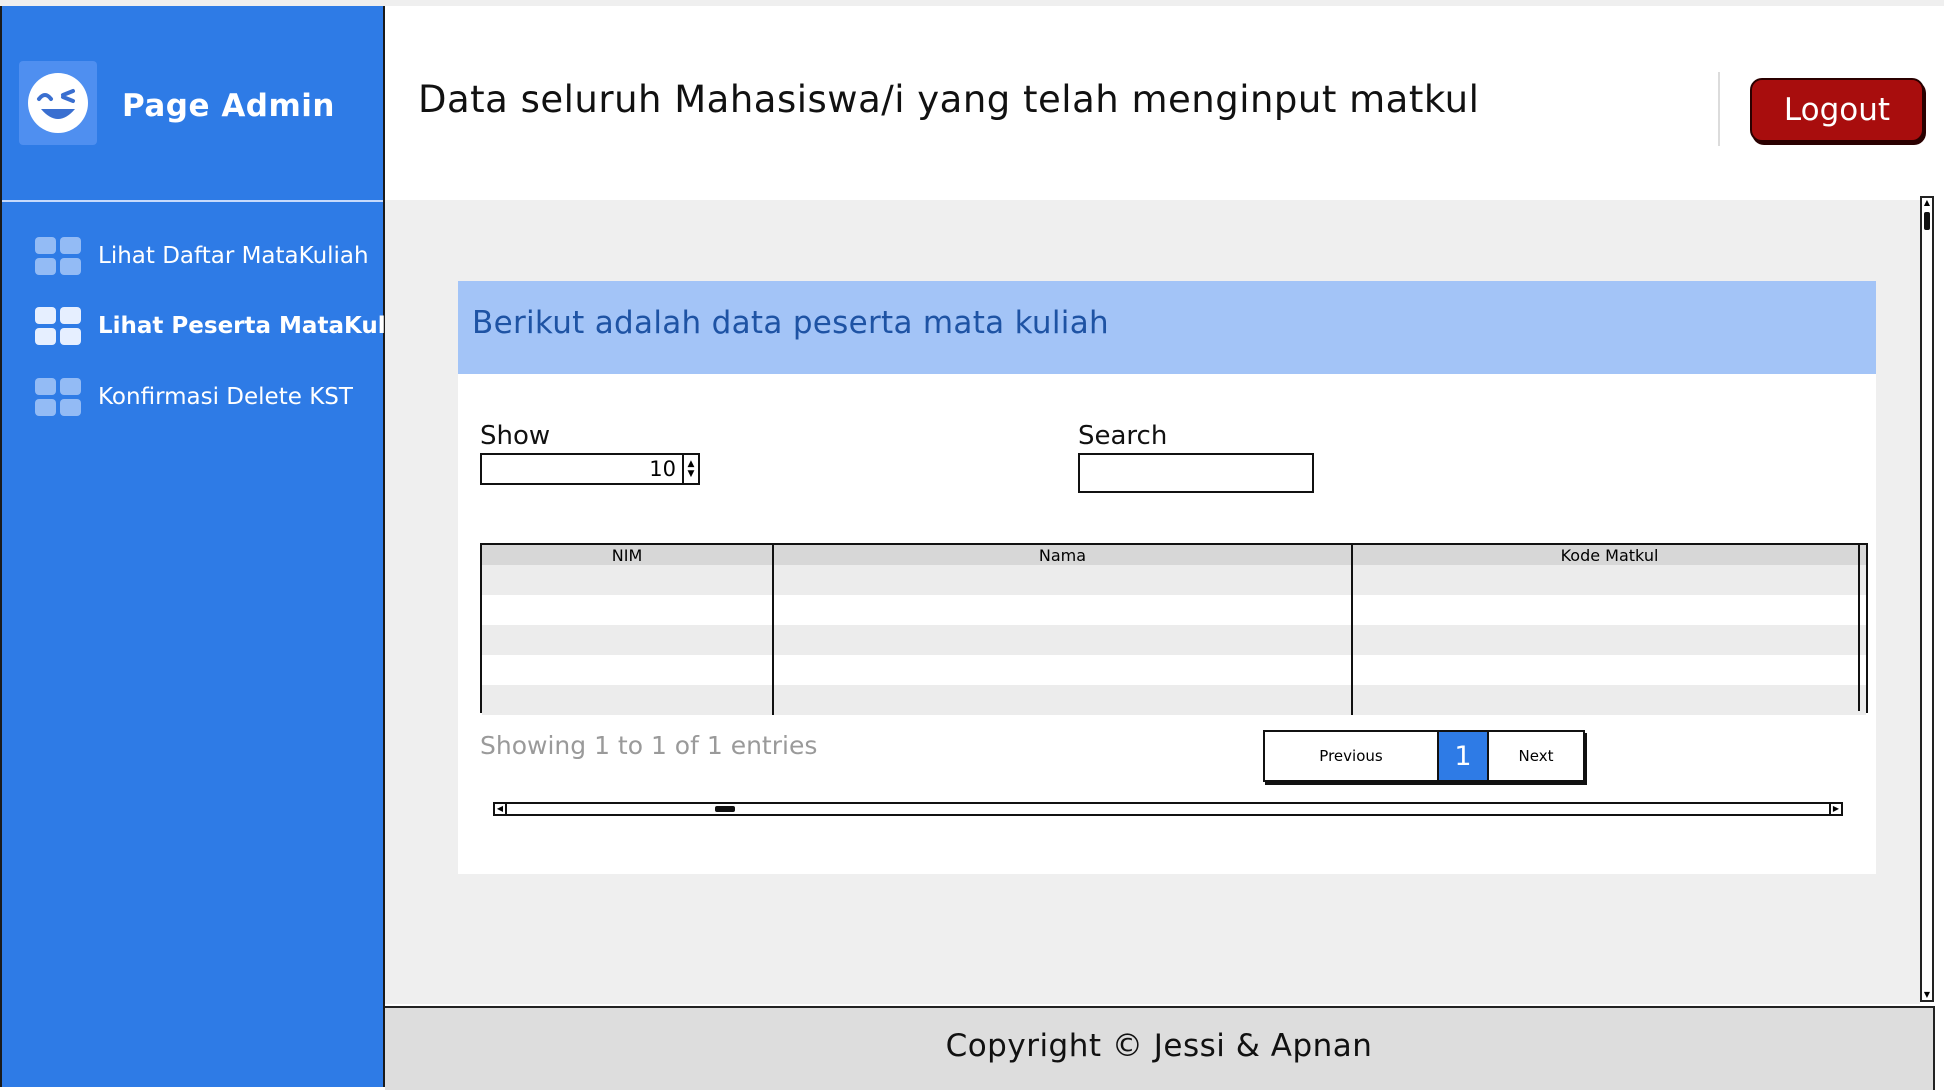 This screenshot has width=1944, height=1090. Describe the element at coordinates (690, 469) in the screenshot. I see `stepper-arrows-icon: ▲ ▼` at that location.